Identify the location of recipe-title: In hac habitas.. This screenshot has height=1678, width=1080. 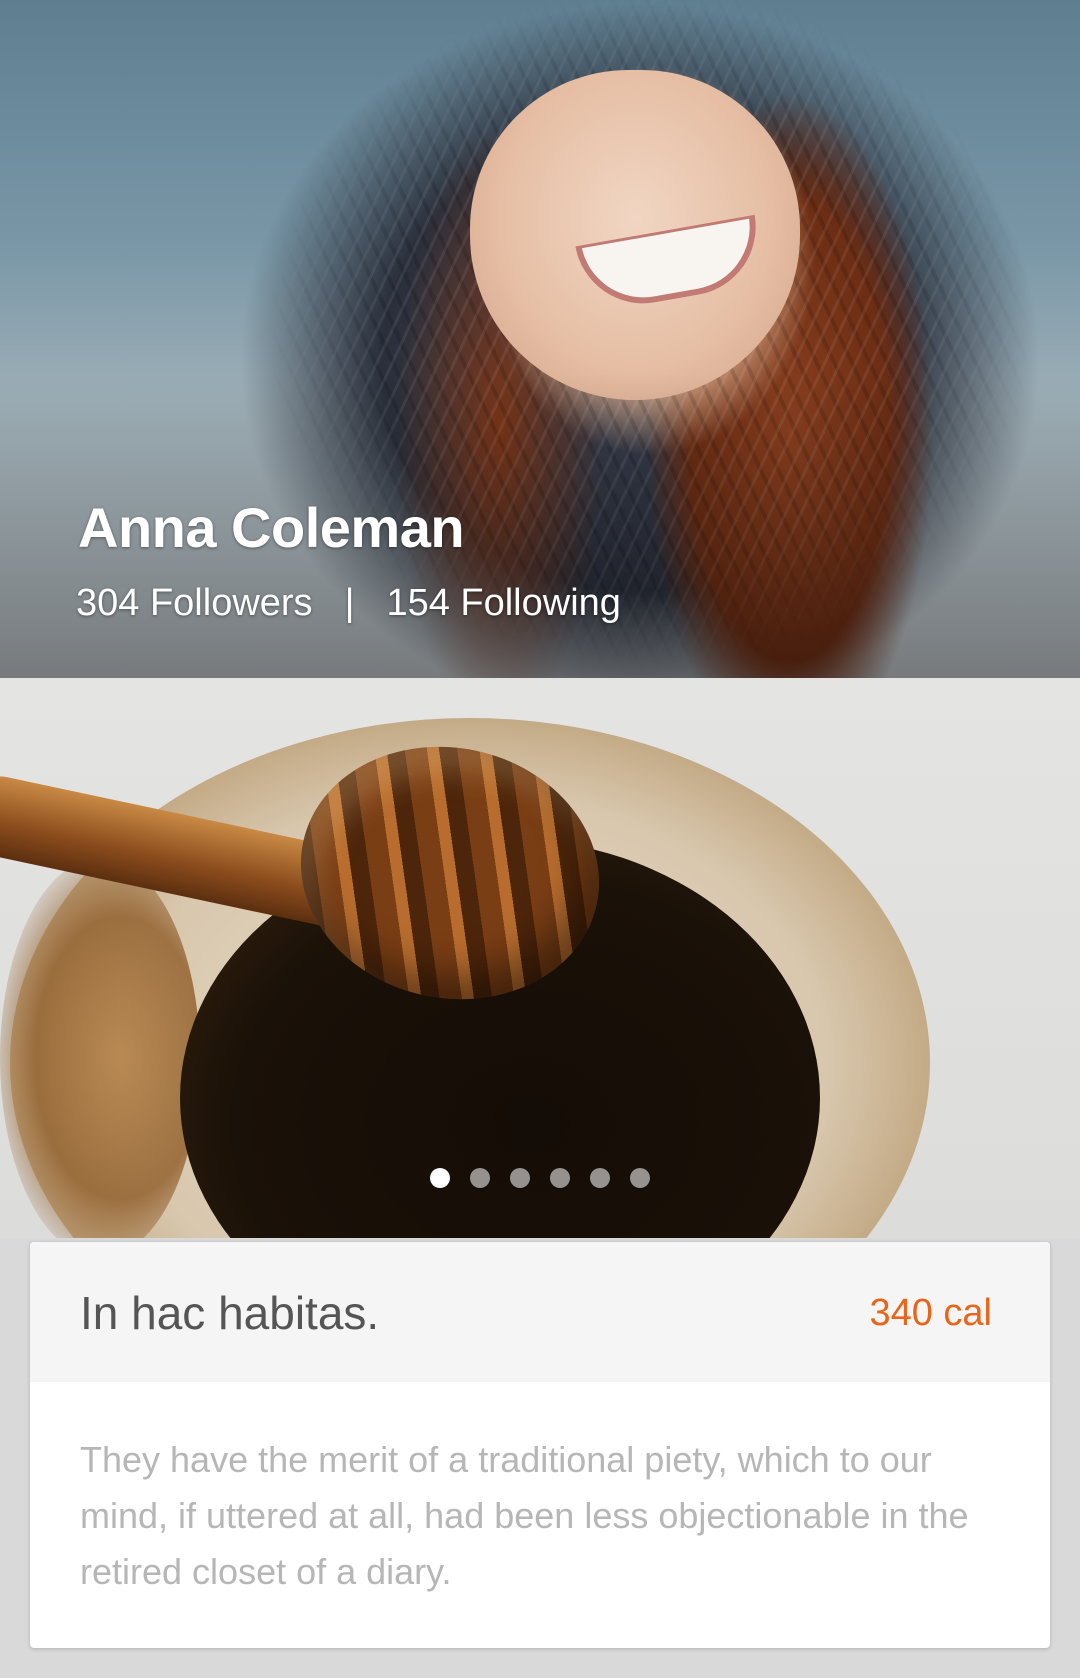
(230, 1313).